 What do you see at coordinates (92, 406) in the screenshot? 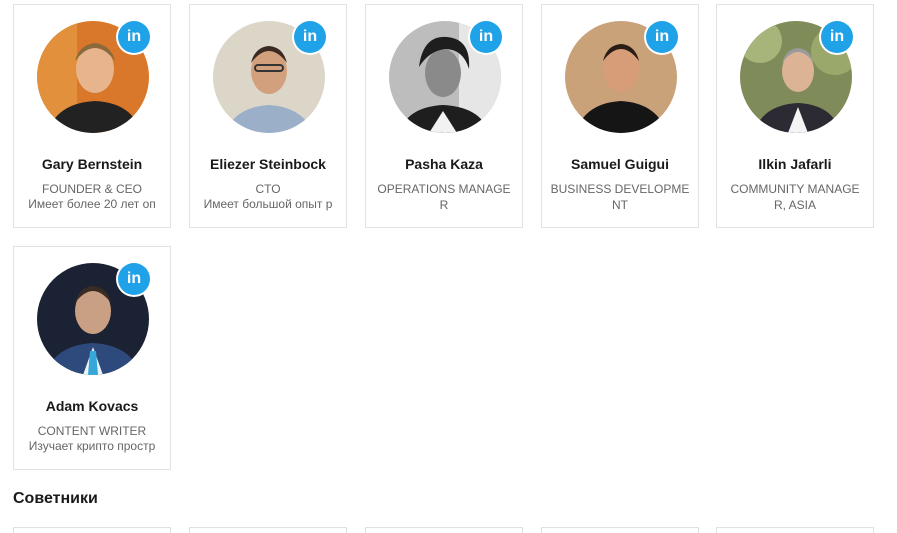
I see `member-name: Adam Kovacs` at bounding box center [92, 406].